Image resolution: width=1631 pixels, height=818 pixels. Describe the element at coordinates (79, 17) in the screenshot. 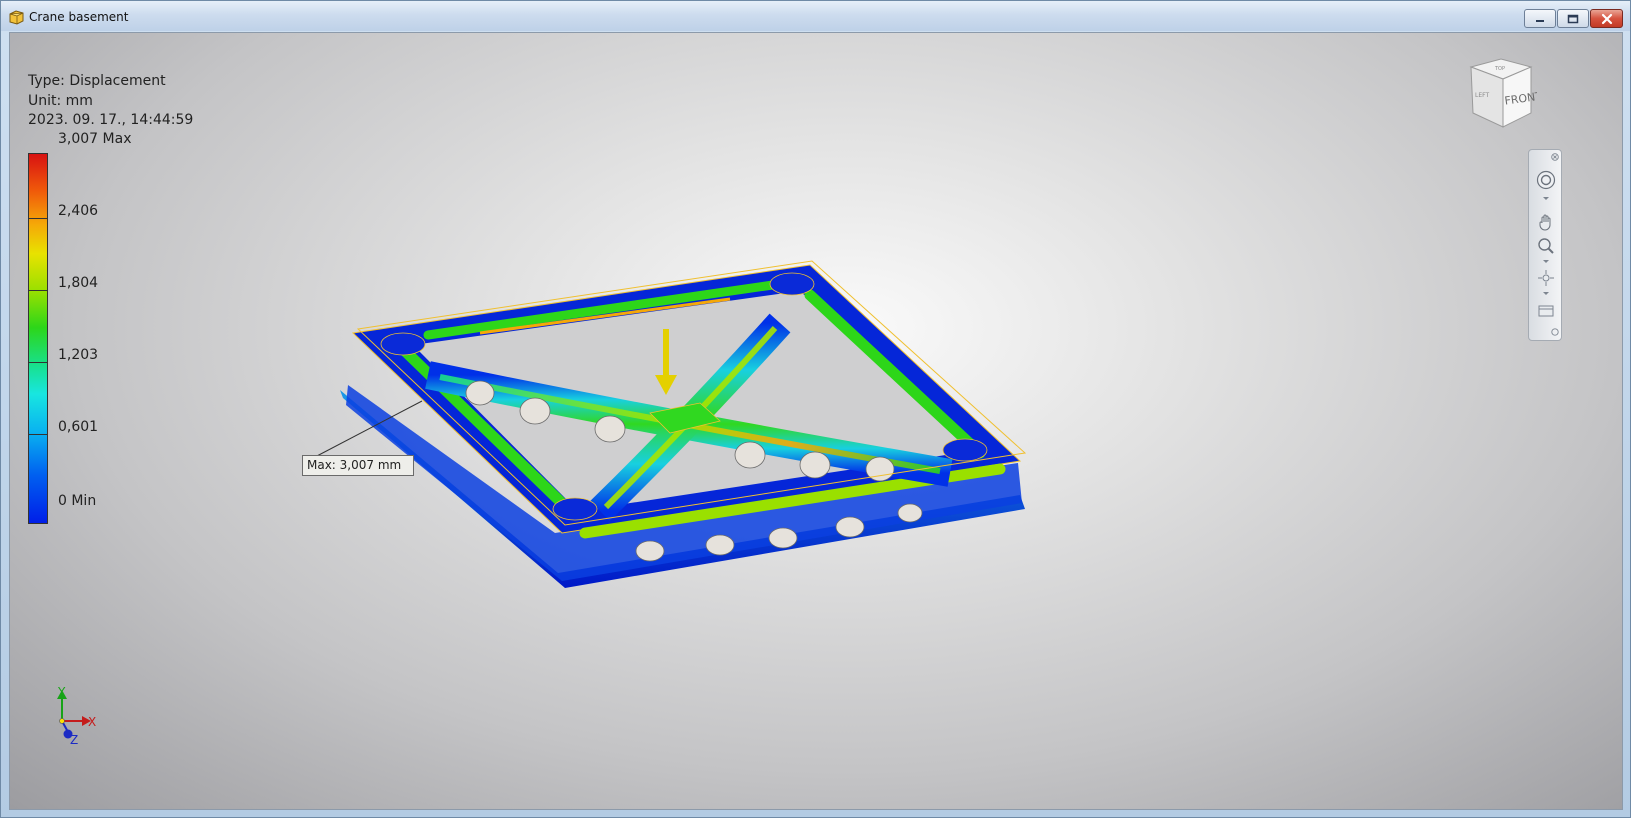

I see `window-title: Crane basement` at that location.